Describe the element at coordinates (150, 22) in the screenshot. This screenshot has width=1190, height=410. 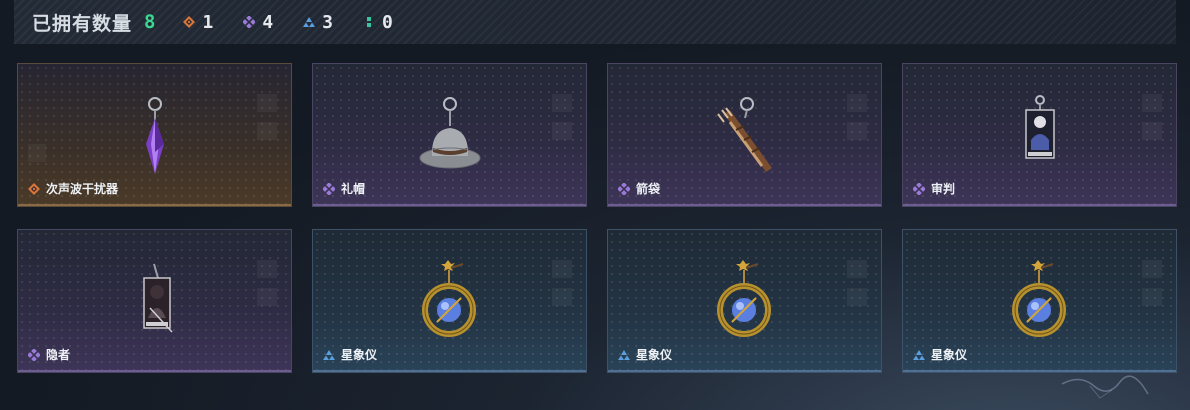
I see `owned-total-count: 8` at that location.